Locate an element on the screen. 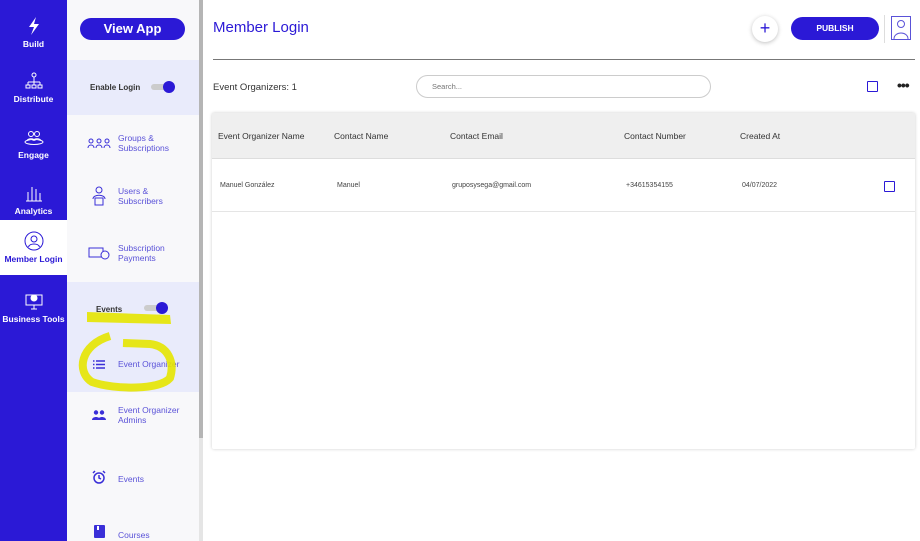 This screenshot has height=541, width=920. nav-analytics: Analytics is located at coordinates (33, 199).